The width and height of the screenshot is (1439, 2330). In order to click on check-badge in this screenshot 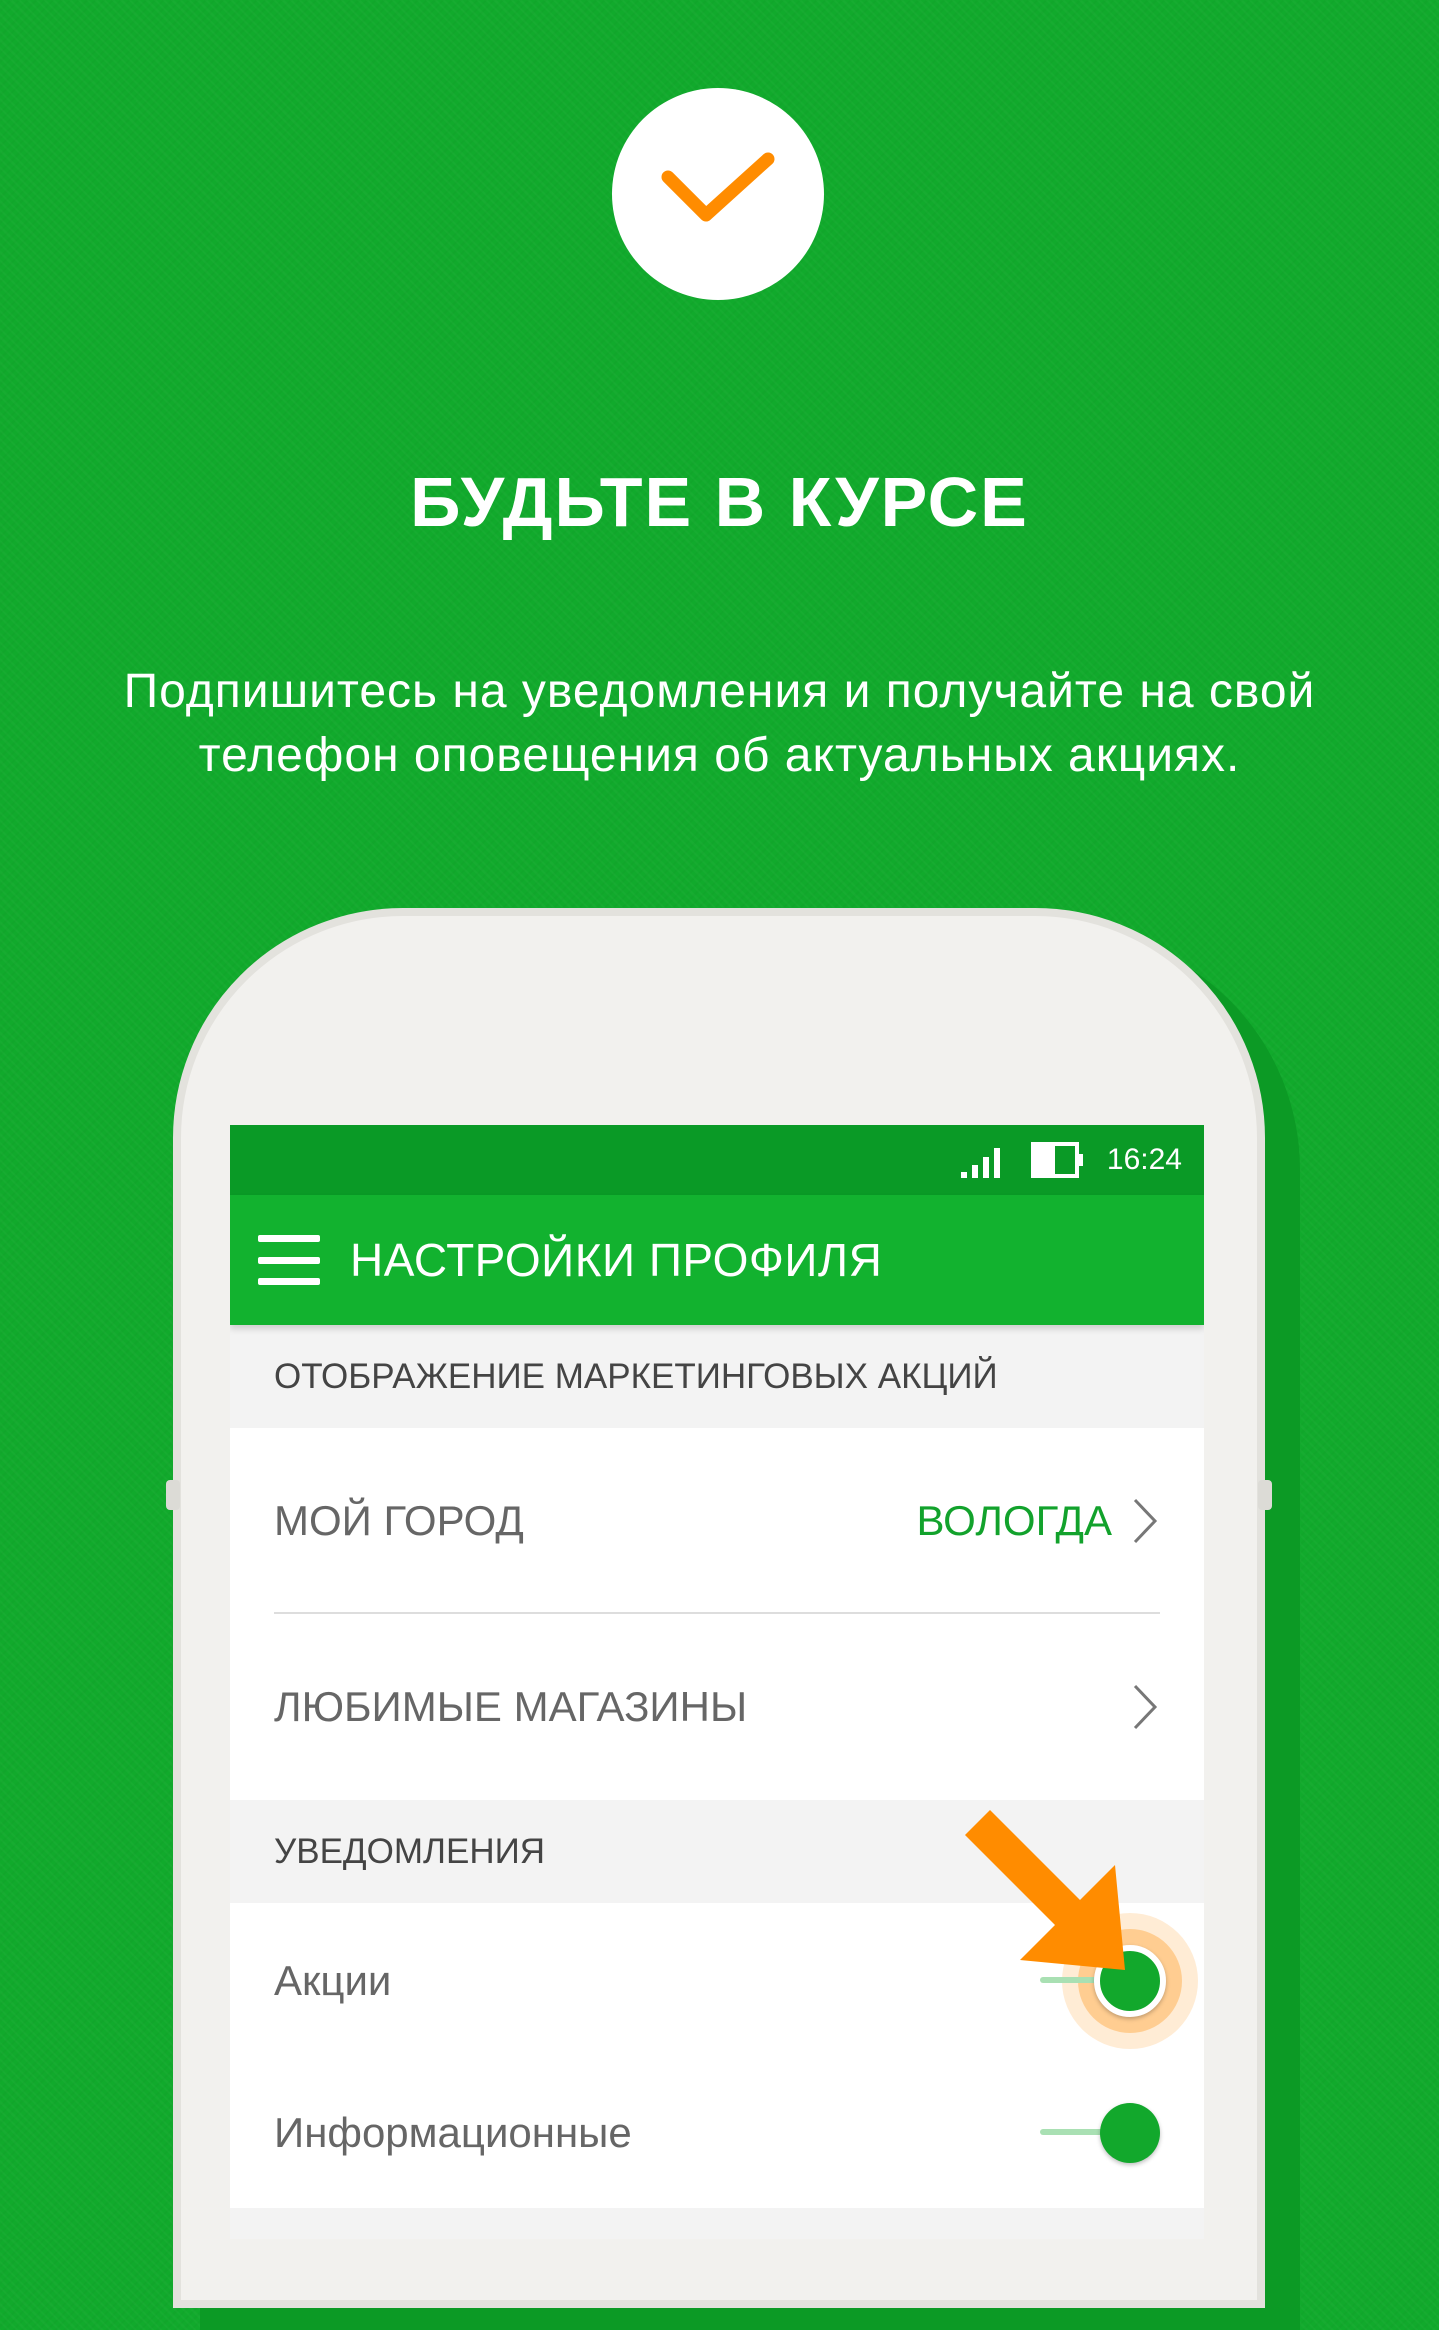, I will do `click(718, 194)`.